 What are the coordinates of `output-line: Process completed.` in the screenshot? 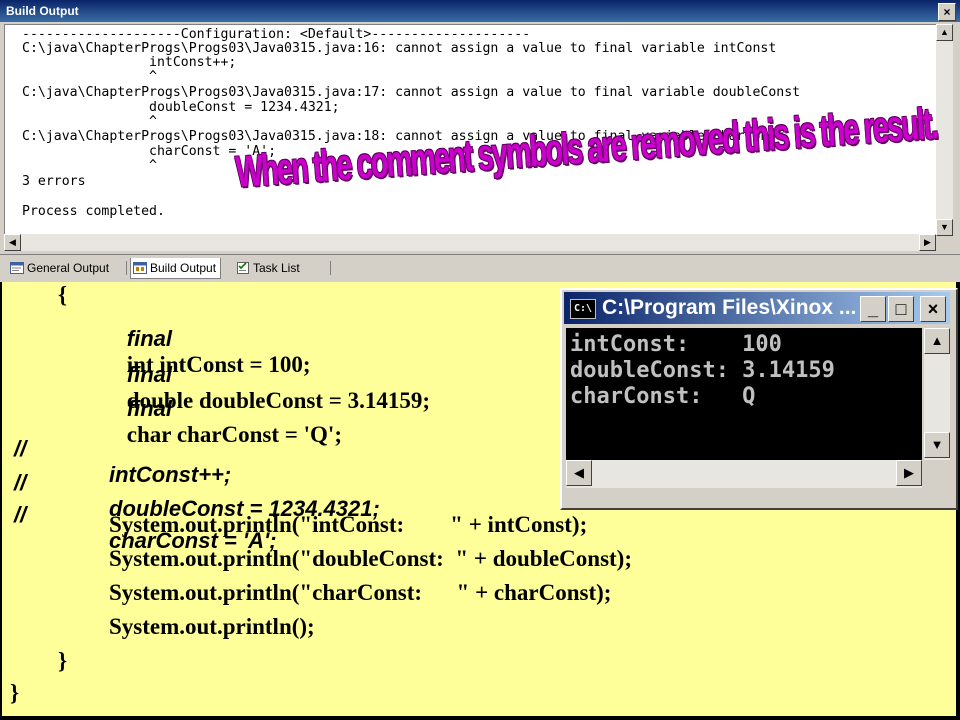 It's located at (93, 211).